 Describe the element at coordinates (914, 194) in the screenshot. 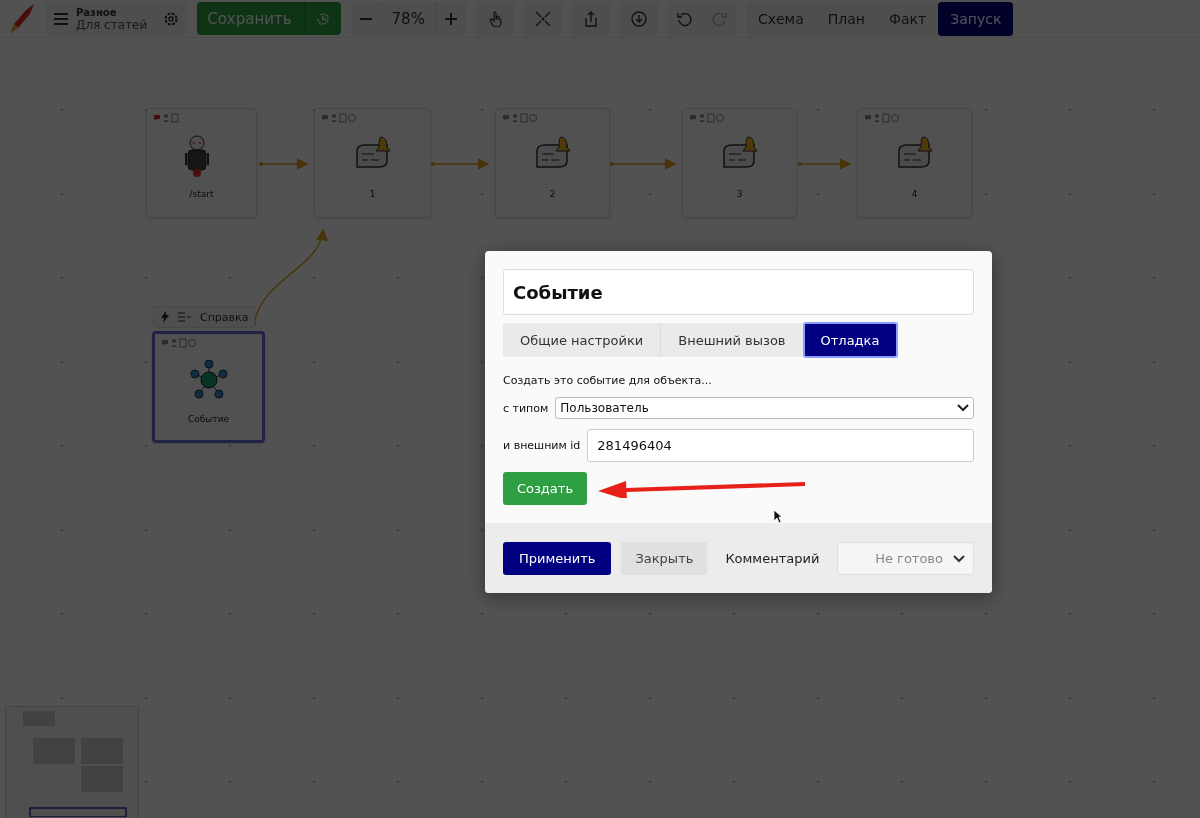

I see `node-label: 4` at that location.